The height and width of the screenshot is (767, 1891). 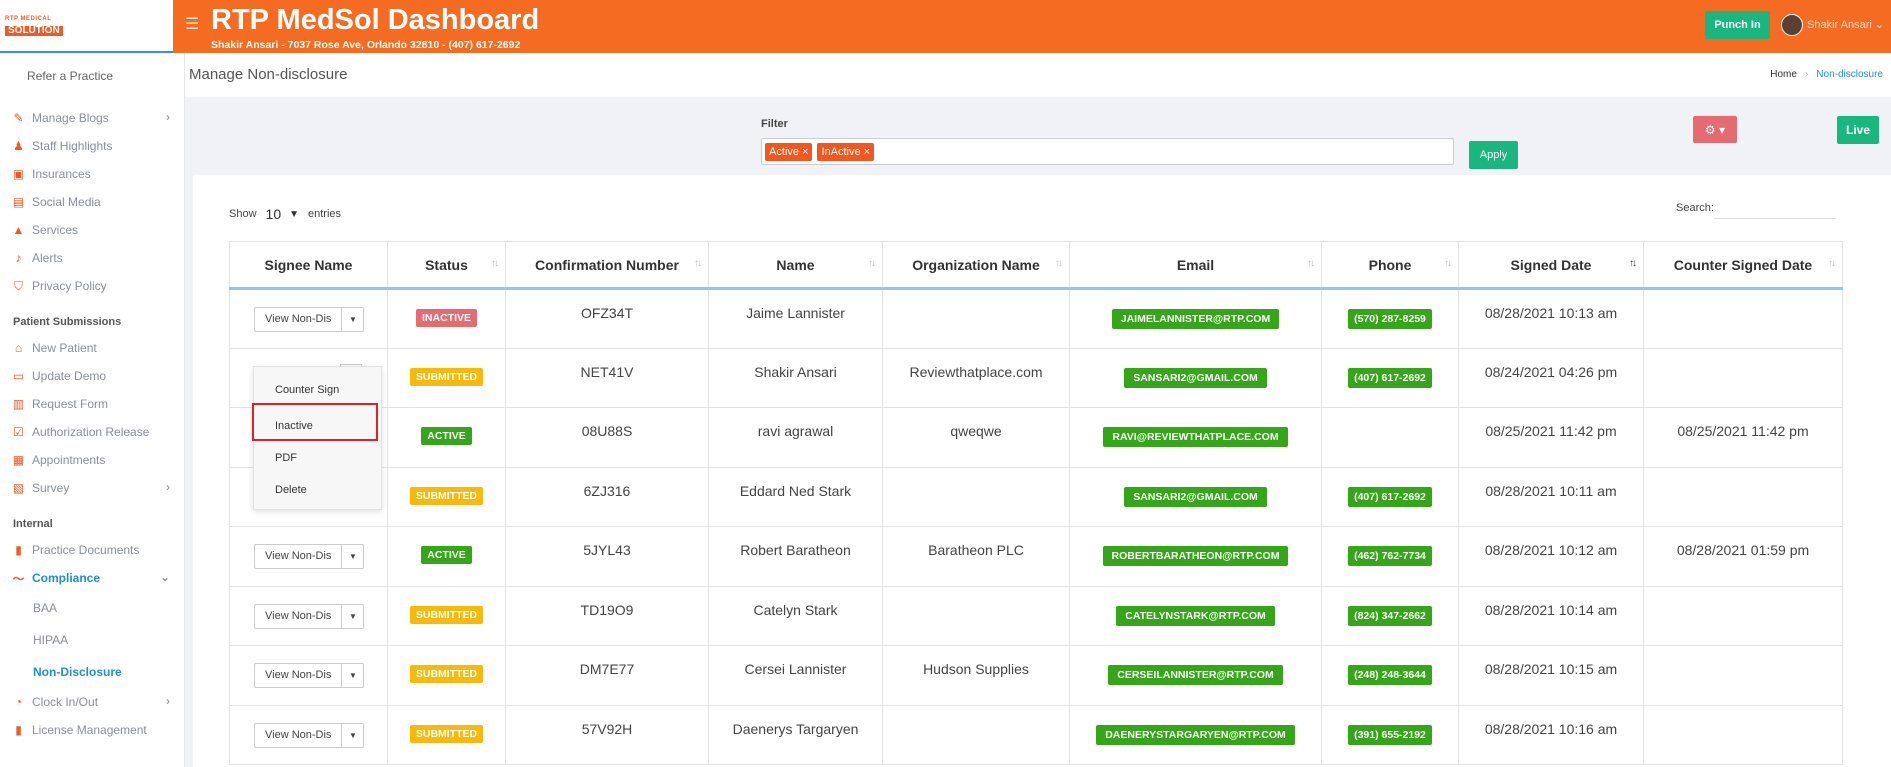 I want to click on email-badge: RAVI@REVIEWTHATPLACE.COM, so click(x=1195, y=437).